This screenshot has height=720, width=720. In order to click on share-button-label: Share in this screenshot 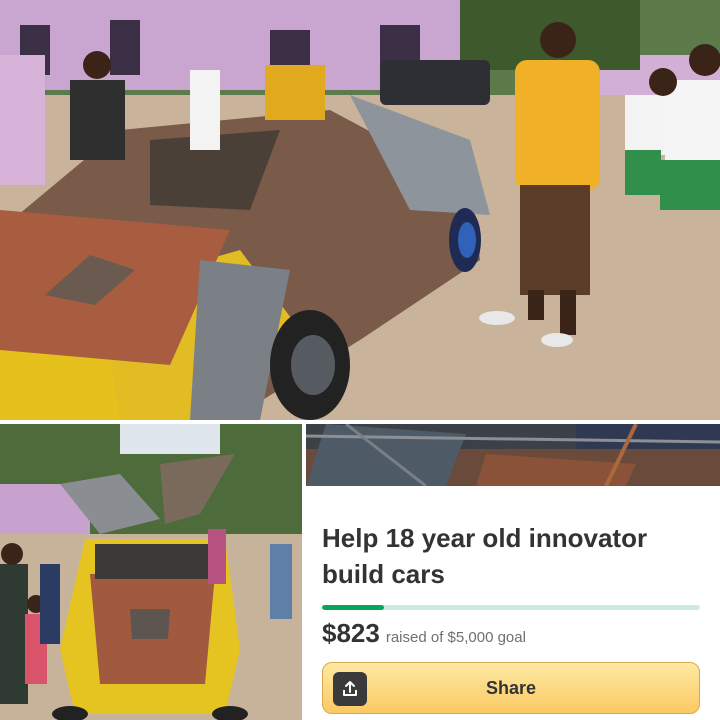, I will do `click(511, 687)`.